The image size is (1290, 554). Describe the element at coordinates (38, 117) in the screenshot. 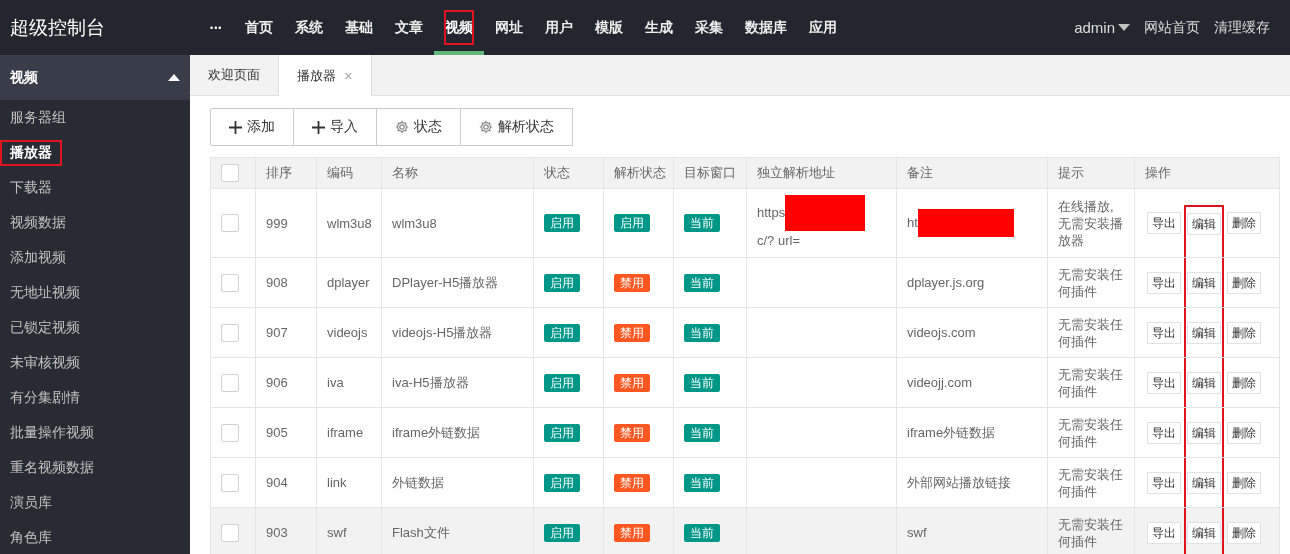

I see `sidebar-item: 服务器组` at that location.